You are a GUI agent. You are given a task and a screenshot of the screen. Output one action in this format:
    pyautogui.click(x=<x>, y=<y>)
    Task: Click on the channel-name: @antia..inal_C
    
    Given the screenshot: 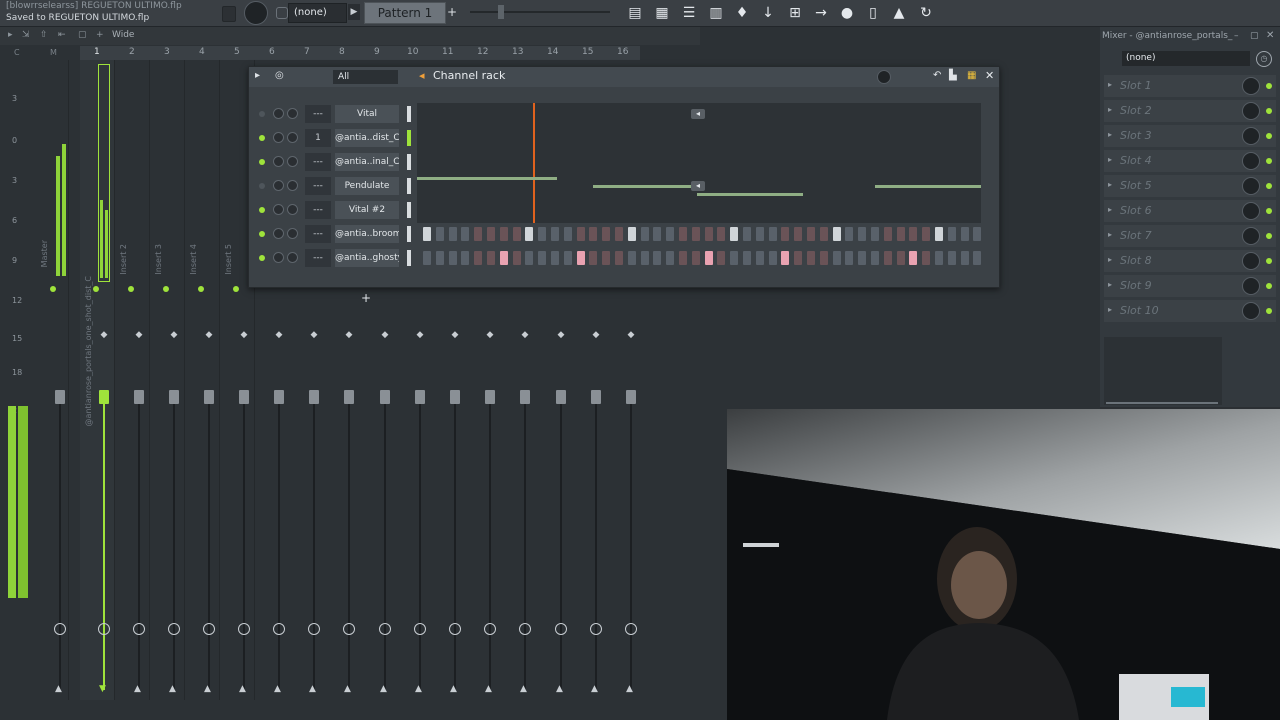 What is the action you would take?
    pyautogui.click(x=367, y=162)
    